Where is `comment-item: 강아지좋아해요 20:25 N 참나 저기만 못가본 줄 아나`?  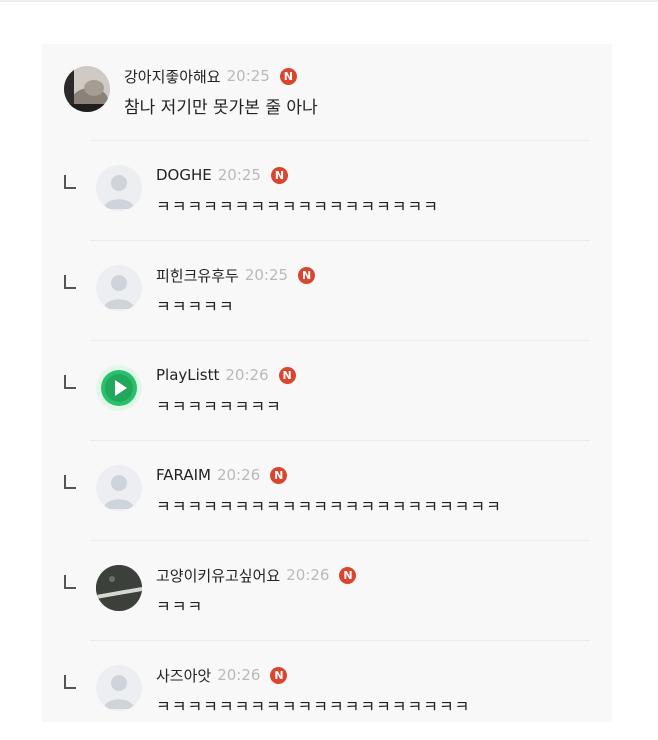
comment-item: 강아지좋아해요 20:25 N 참나 저기만 못가본 줄 아나 is located at coordinates (327, 92).